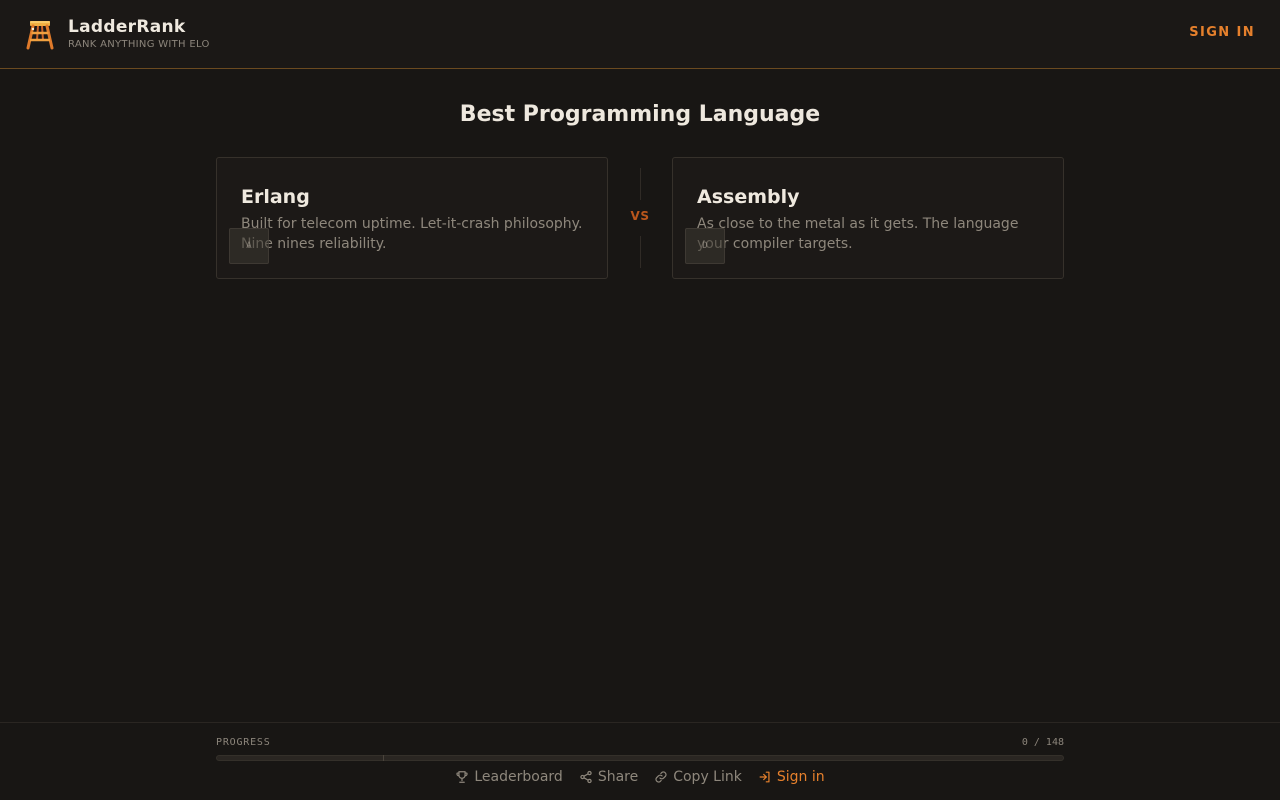 The image size is (1280, 800). What do you see at coordinates (800, 777) in the screenshot?
I see `footer-sign-in-label: Sign in` at bounding box center [800, 777].